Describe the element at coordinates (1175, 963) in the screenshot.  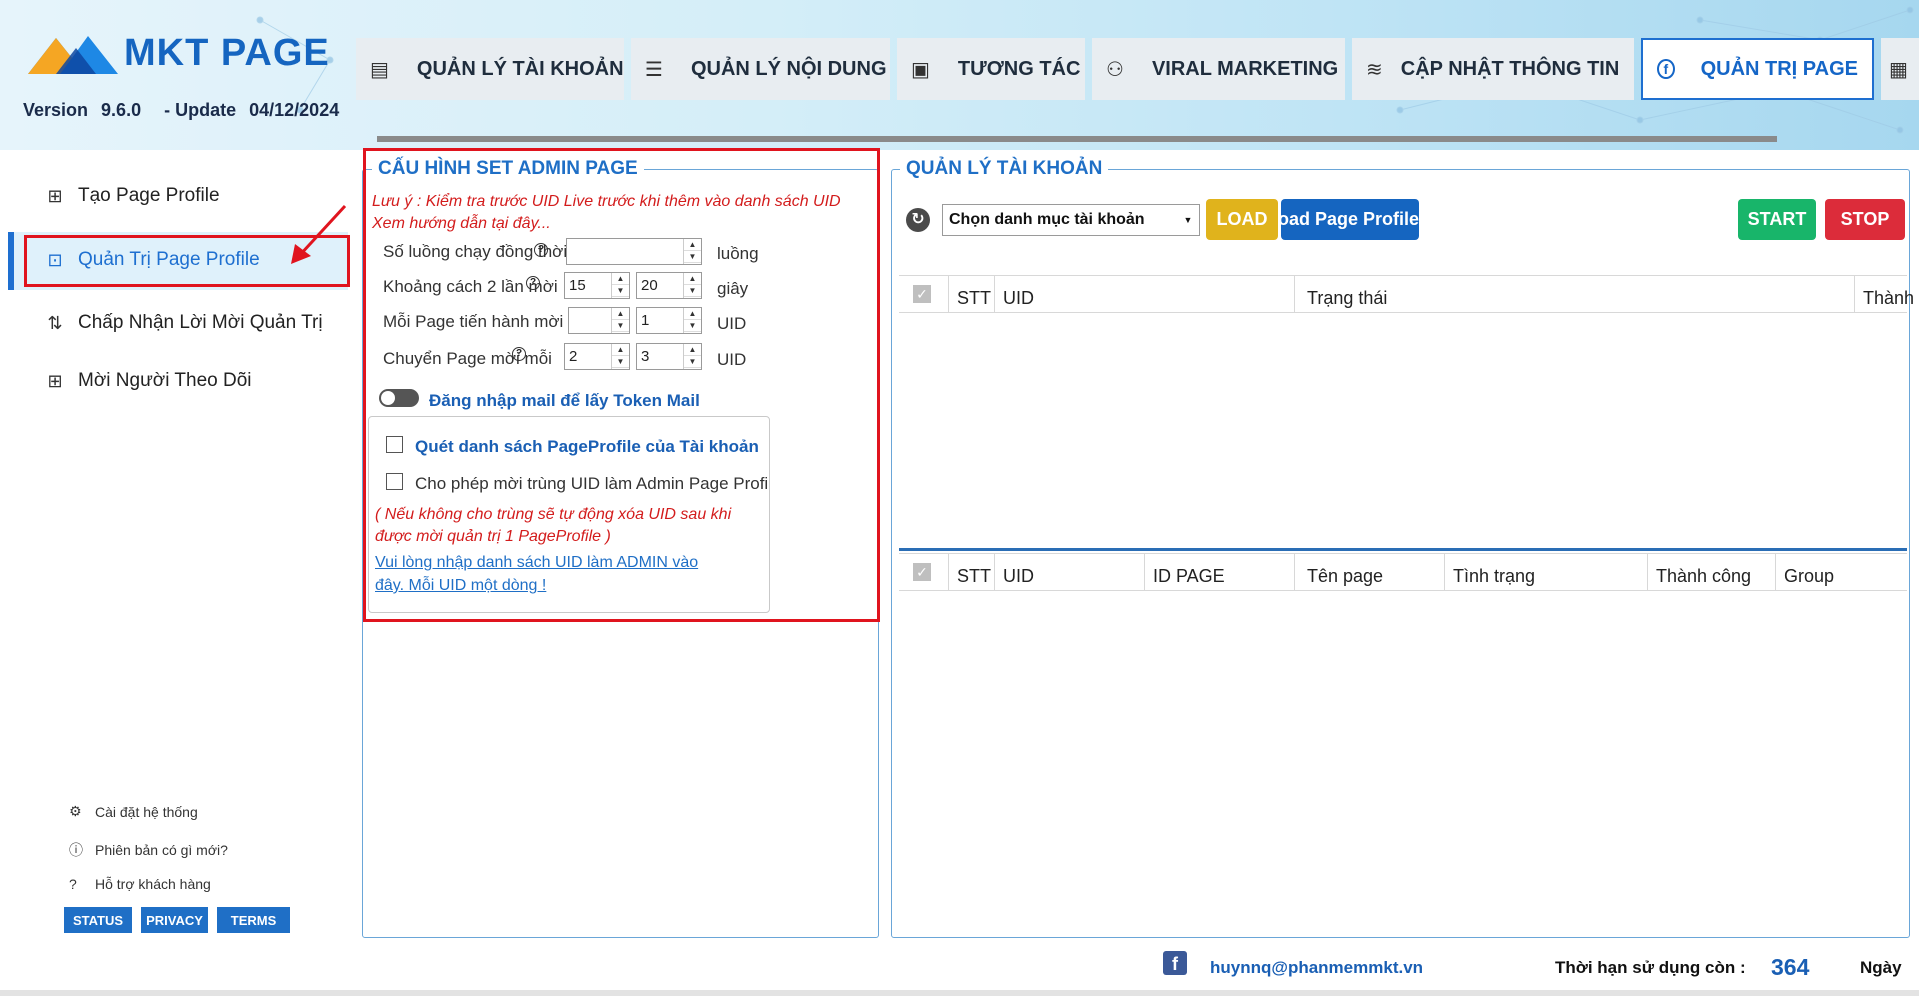
I see `facebook-icon: f` at that location.